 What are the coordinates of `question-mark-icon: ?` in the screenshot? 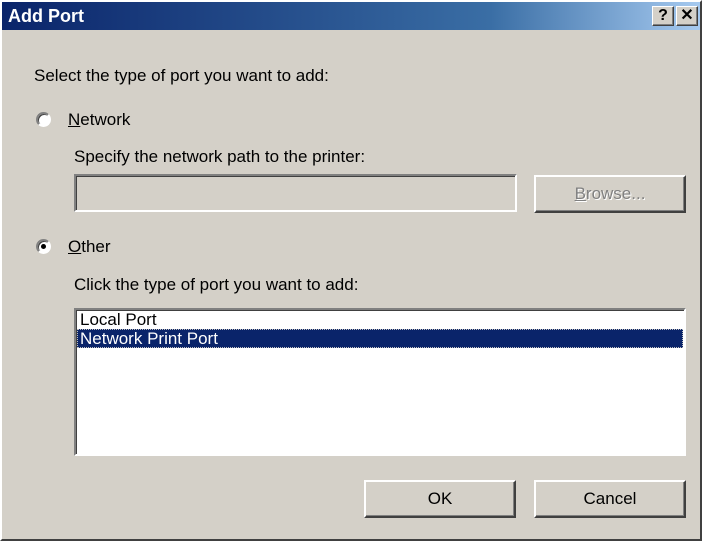 It's located at (663, 15).